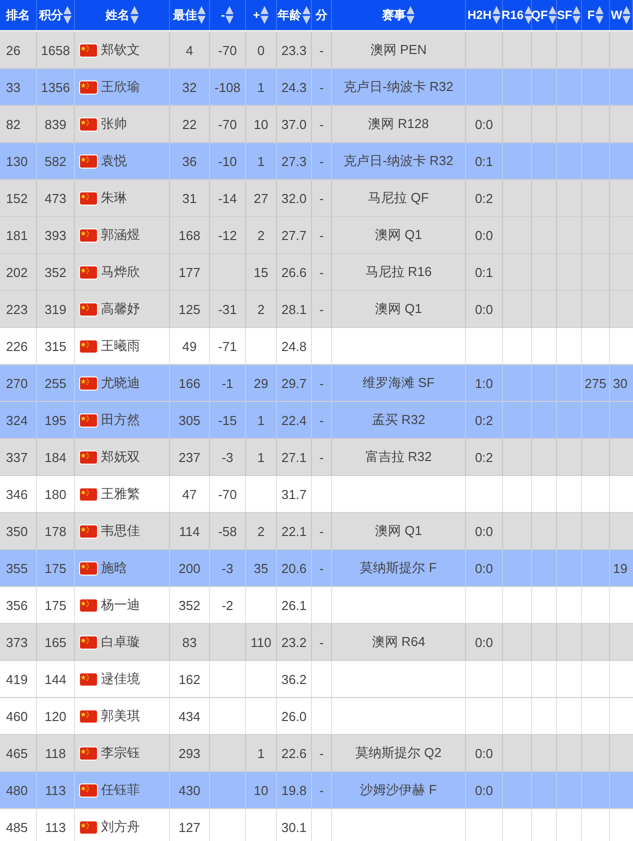 This screenshot has height=841, width=633. Describe the element at coordinates (316, 790) in the screenshot. I see `table-row: 480 113 任钰菲 430 10 19.8 - 沙姆沙伊赫 F 0:0` at that location.